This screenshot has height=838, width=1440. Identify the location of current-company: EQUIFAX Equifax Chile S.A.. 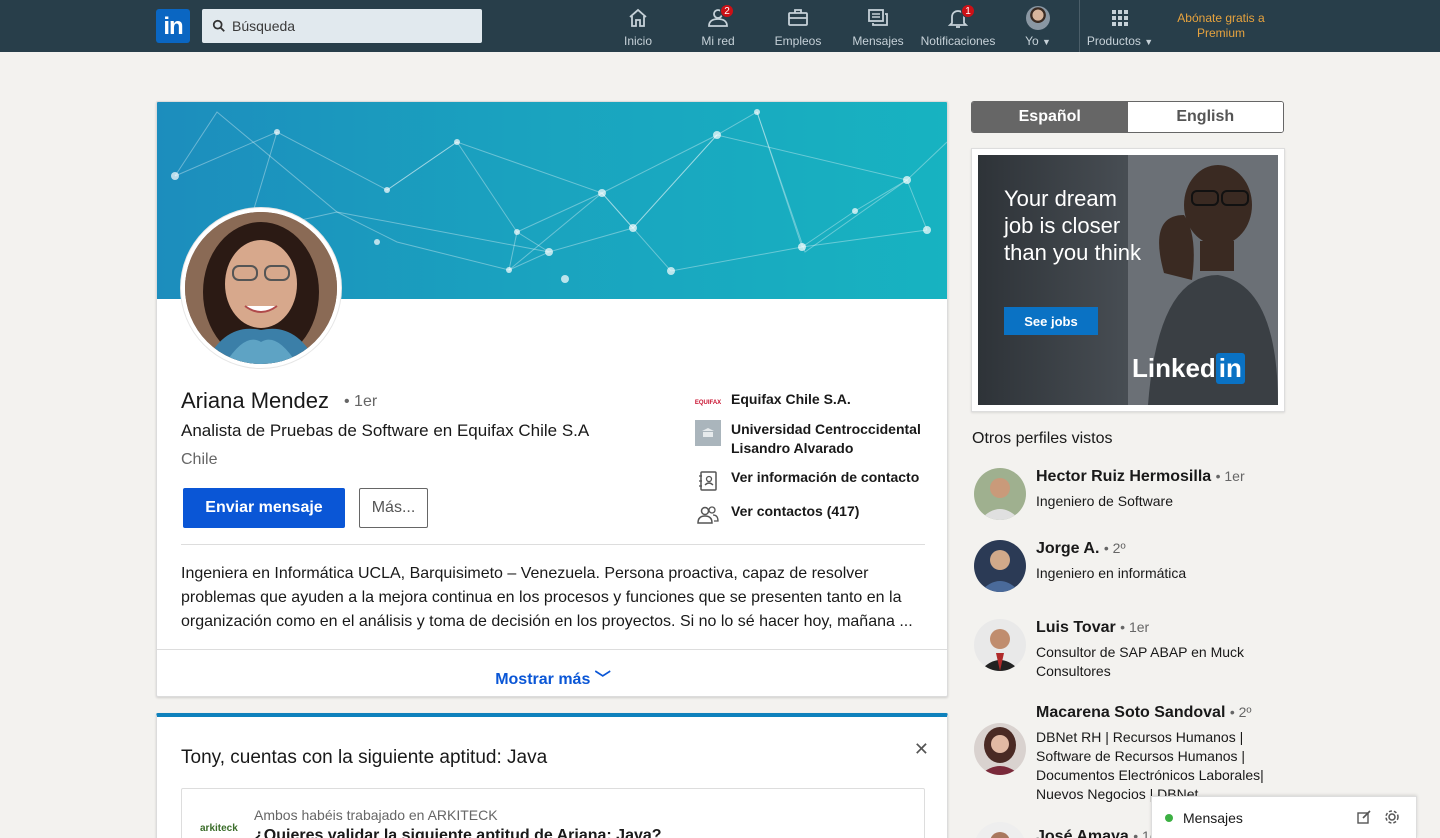
(813, 403).